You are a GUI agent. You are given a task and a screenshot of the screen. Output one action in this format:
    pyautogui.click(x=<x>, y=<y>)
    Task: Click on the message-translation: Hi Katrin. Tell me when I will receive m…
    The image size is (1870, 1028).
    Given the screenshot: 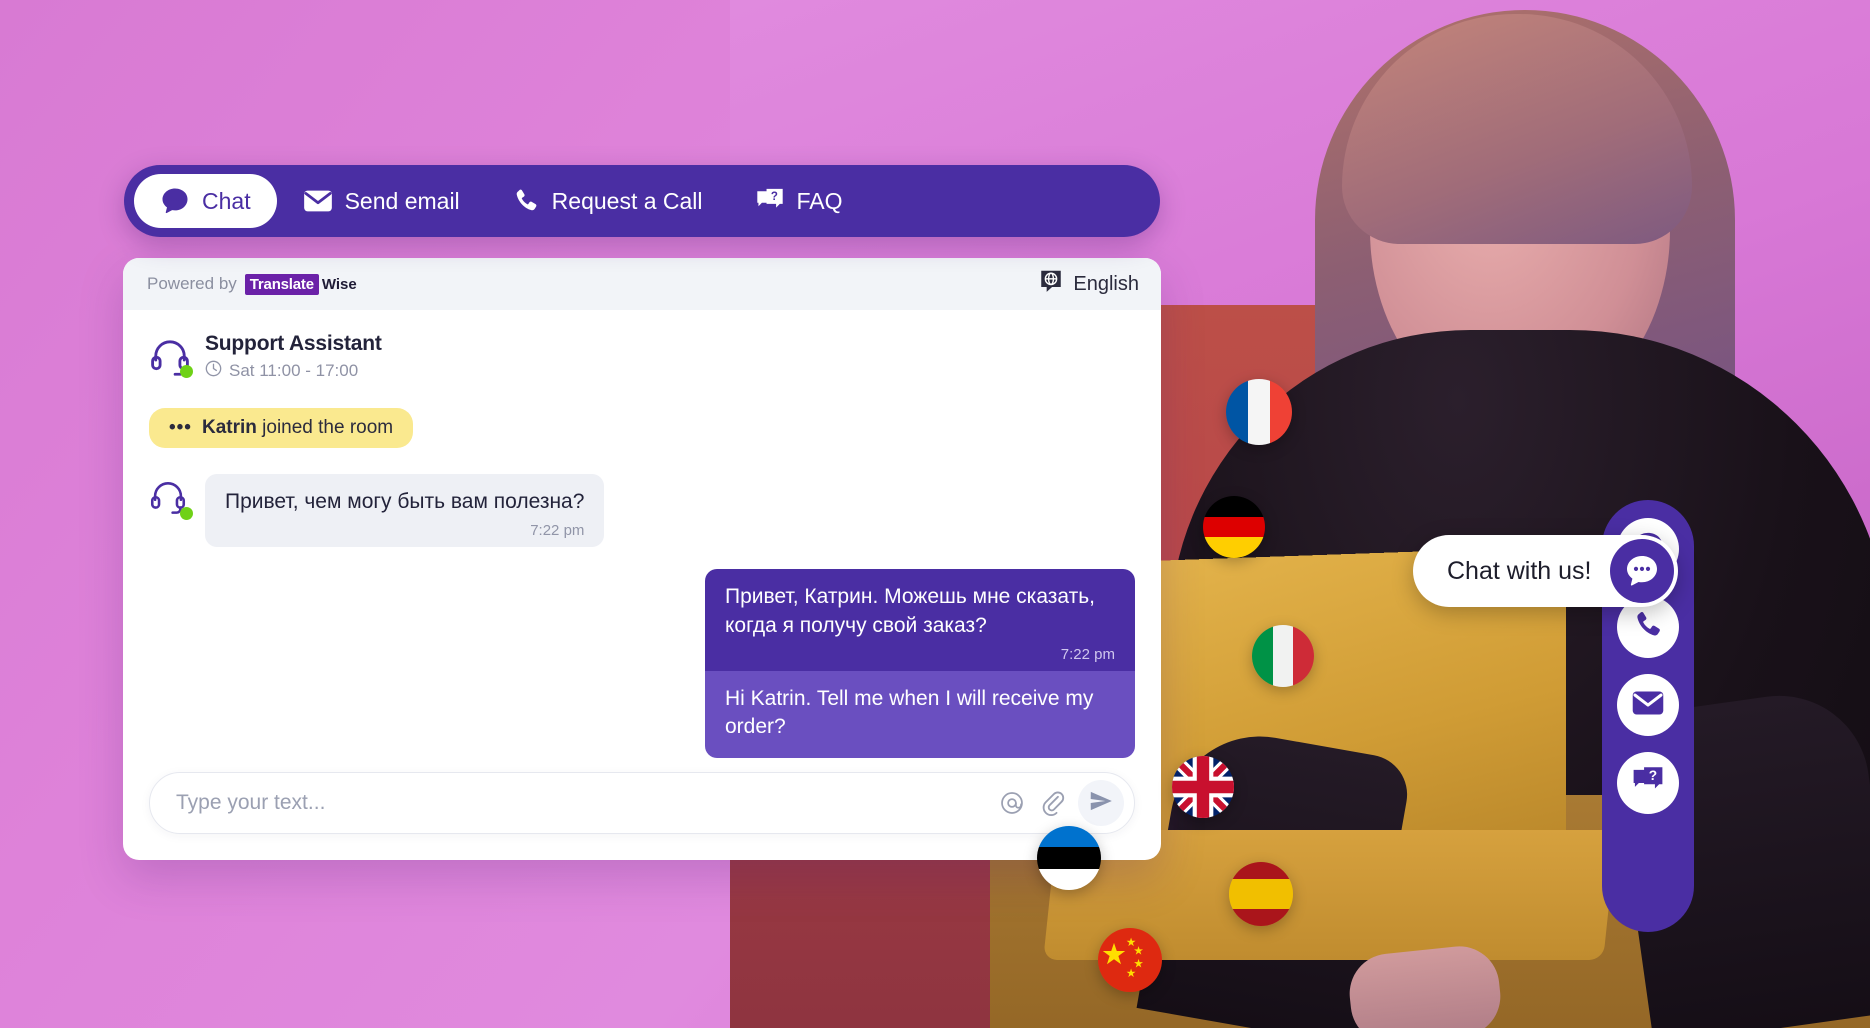 What is the action you would take?
    pyautogui.click(x=920, y=714)
    